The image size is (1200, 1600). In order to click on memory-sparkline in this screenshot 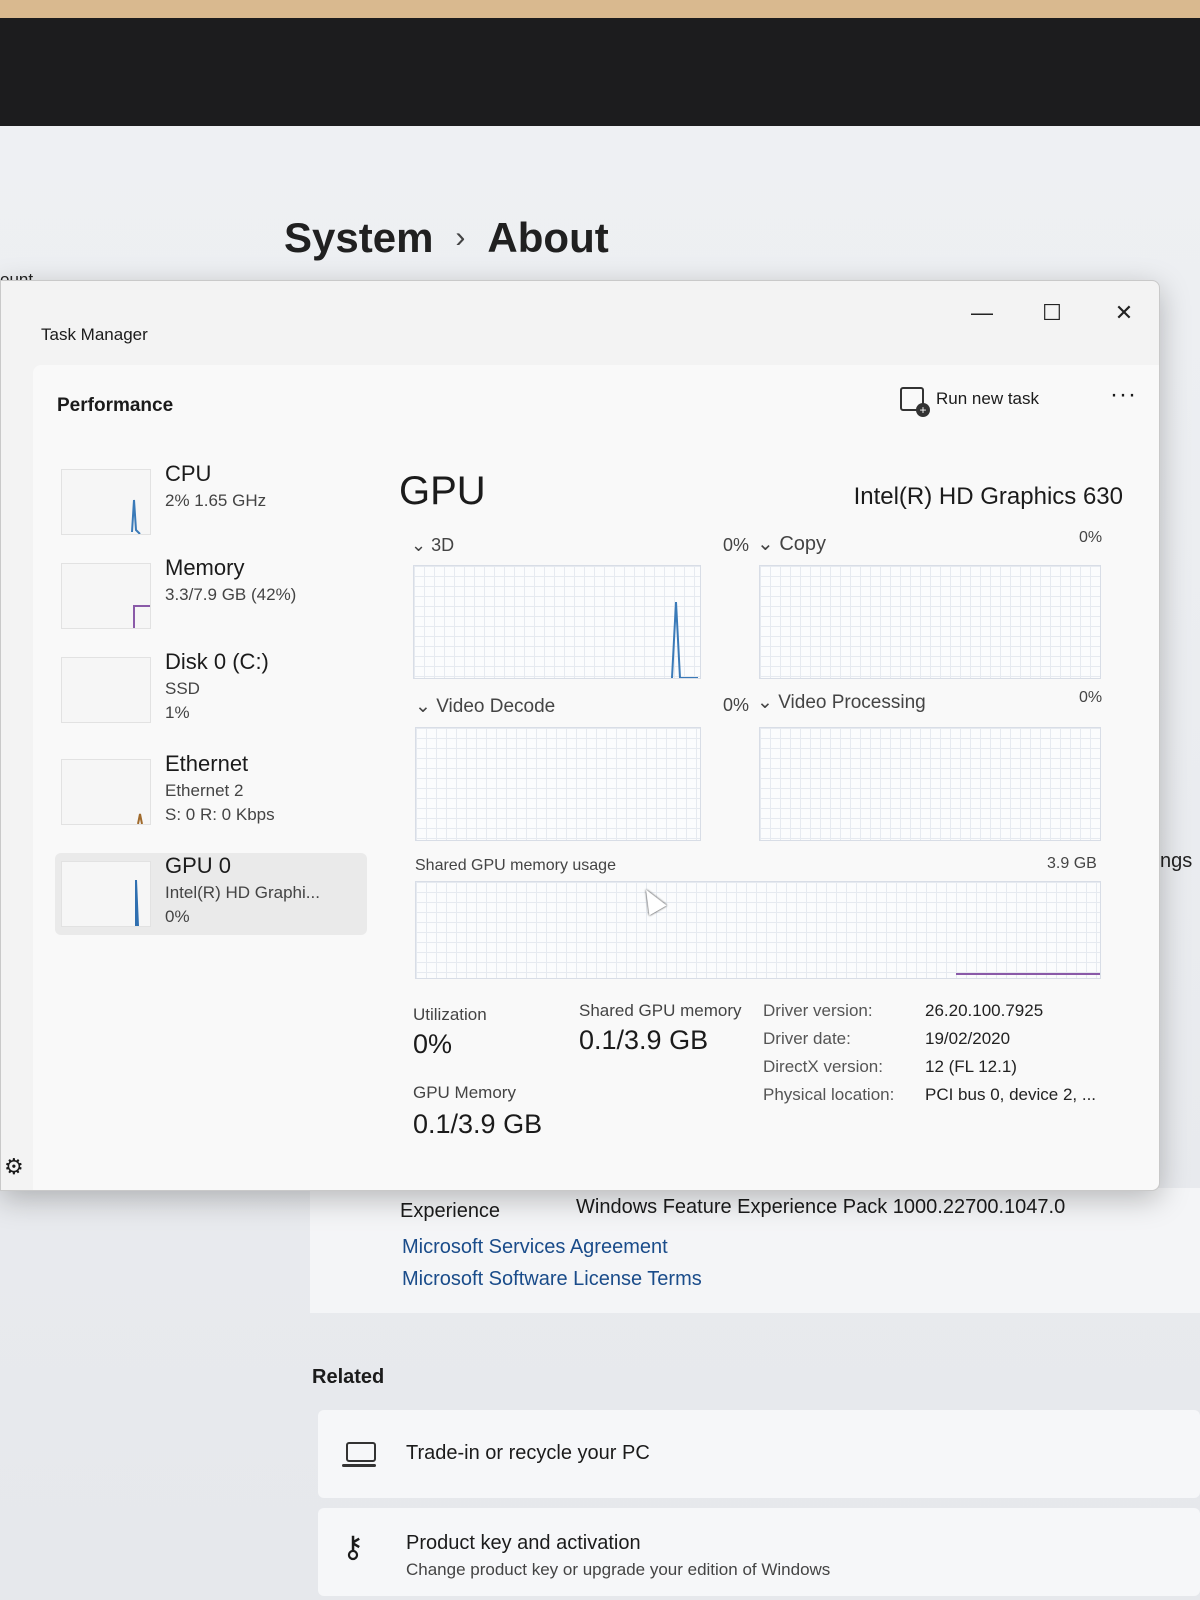, I will do `click(141, 616)`.